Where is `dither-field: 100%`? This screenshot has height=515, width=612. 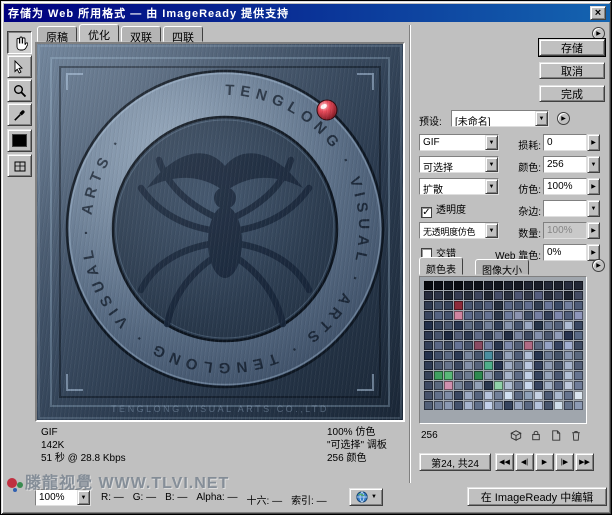 dither-field: 100% is located at coordinates (565, 186).